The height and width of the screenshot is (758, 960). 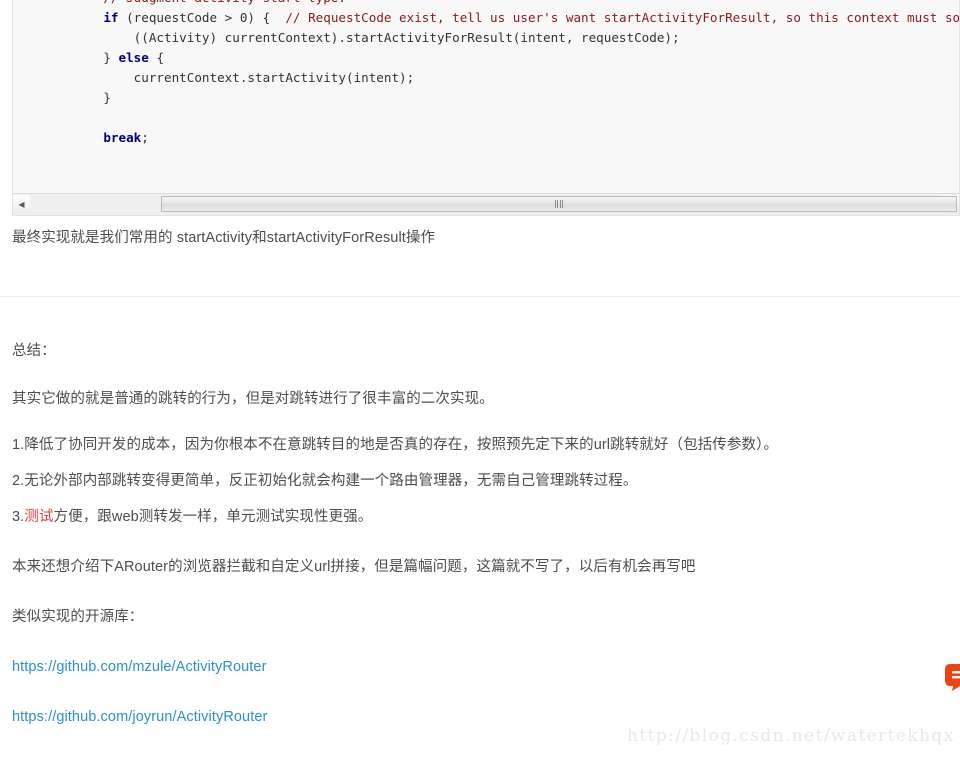 What do you see at coordinates (480, 667) in the screenshot?
I see `link-row-1: https://github.com/mzule/ActivityRouter` at bounding box center [480, 667].